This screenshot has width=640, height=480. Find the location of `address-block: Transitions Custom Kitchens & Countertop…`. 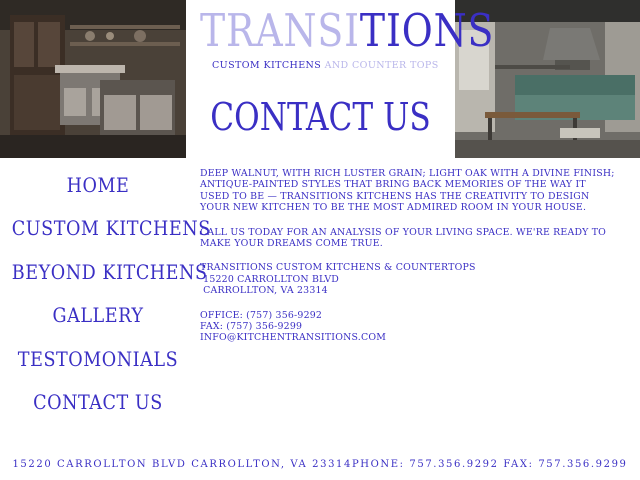

address-block: Transitions Custom Kitchens & Countertop… is located at coordinates (409, 279).